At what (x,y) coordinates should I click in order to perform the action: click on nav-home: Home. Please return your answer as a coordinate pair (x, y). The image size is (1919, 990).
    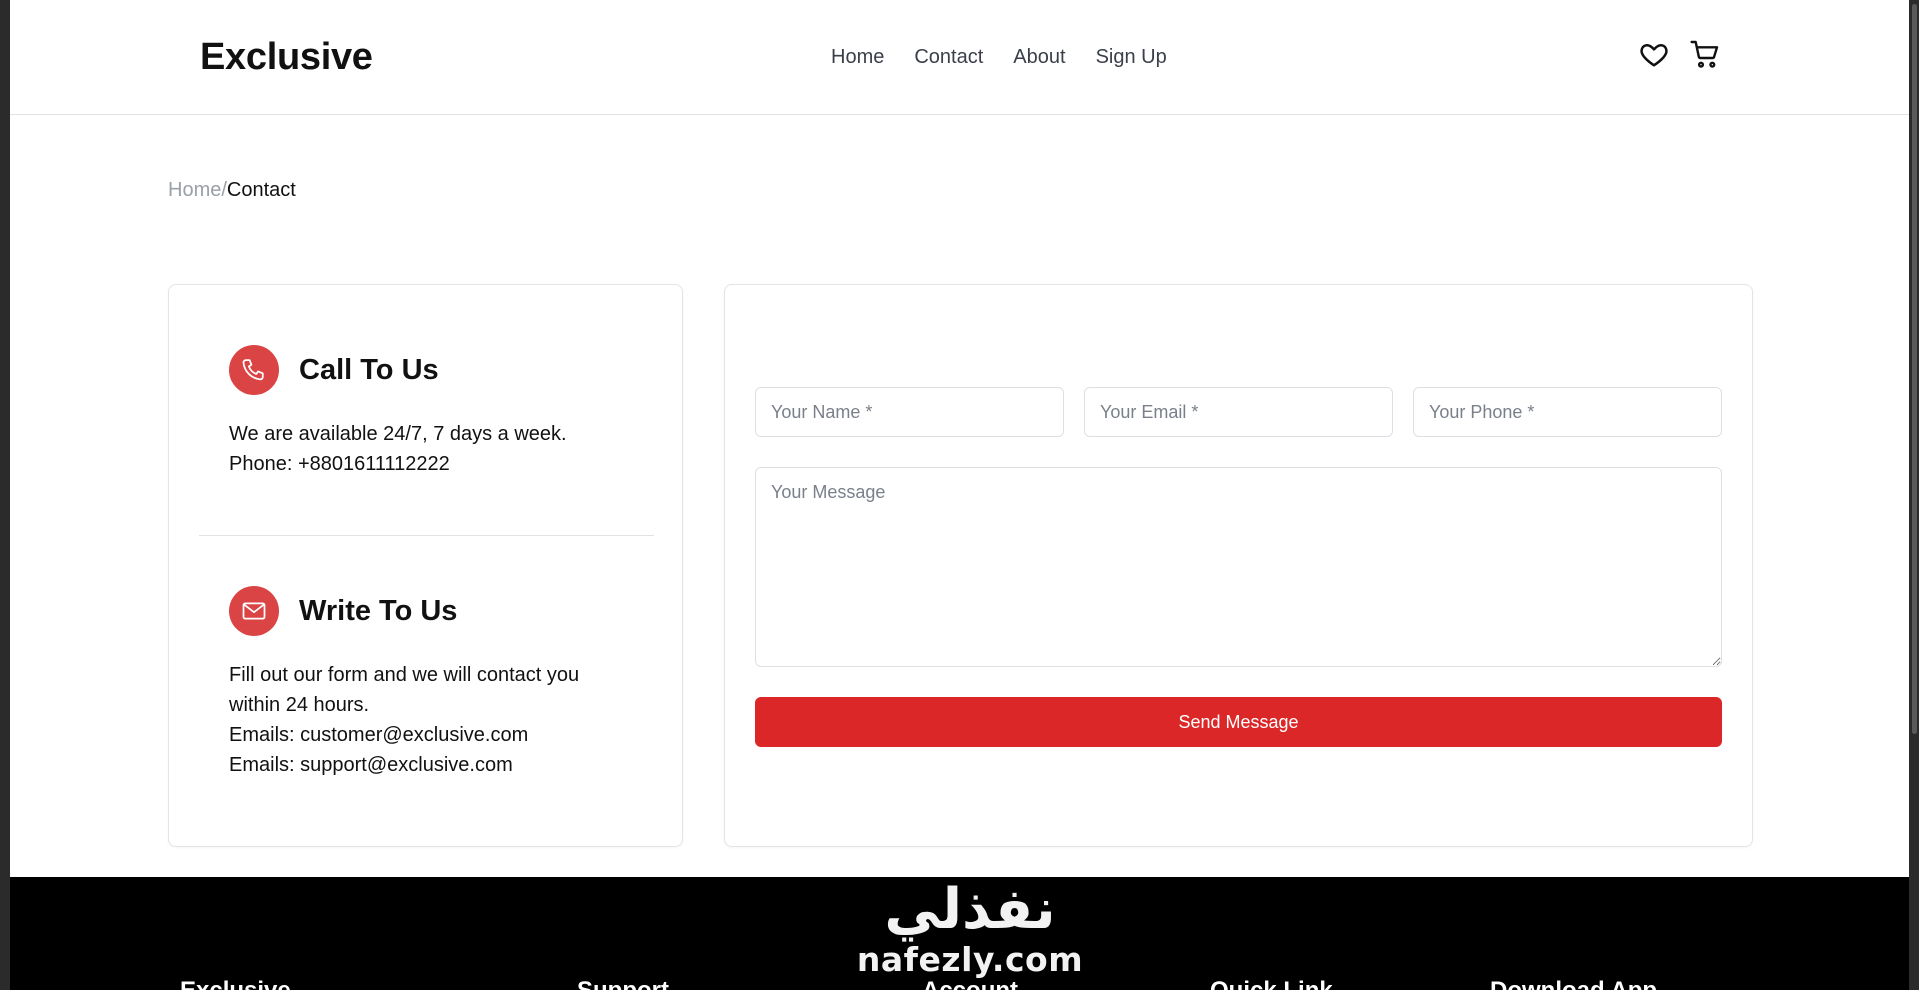
    Looking at the image, I should click on (857, 57).